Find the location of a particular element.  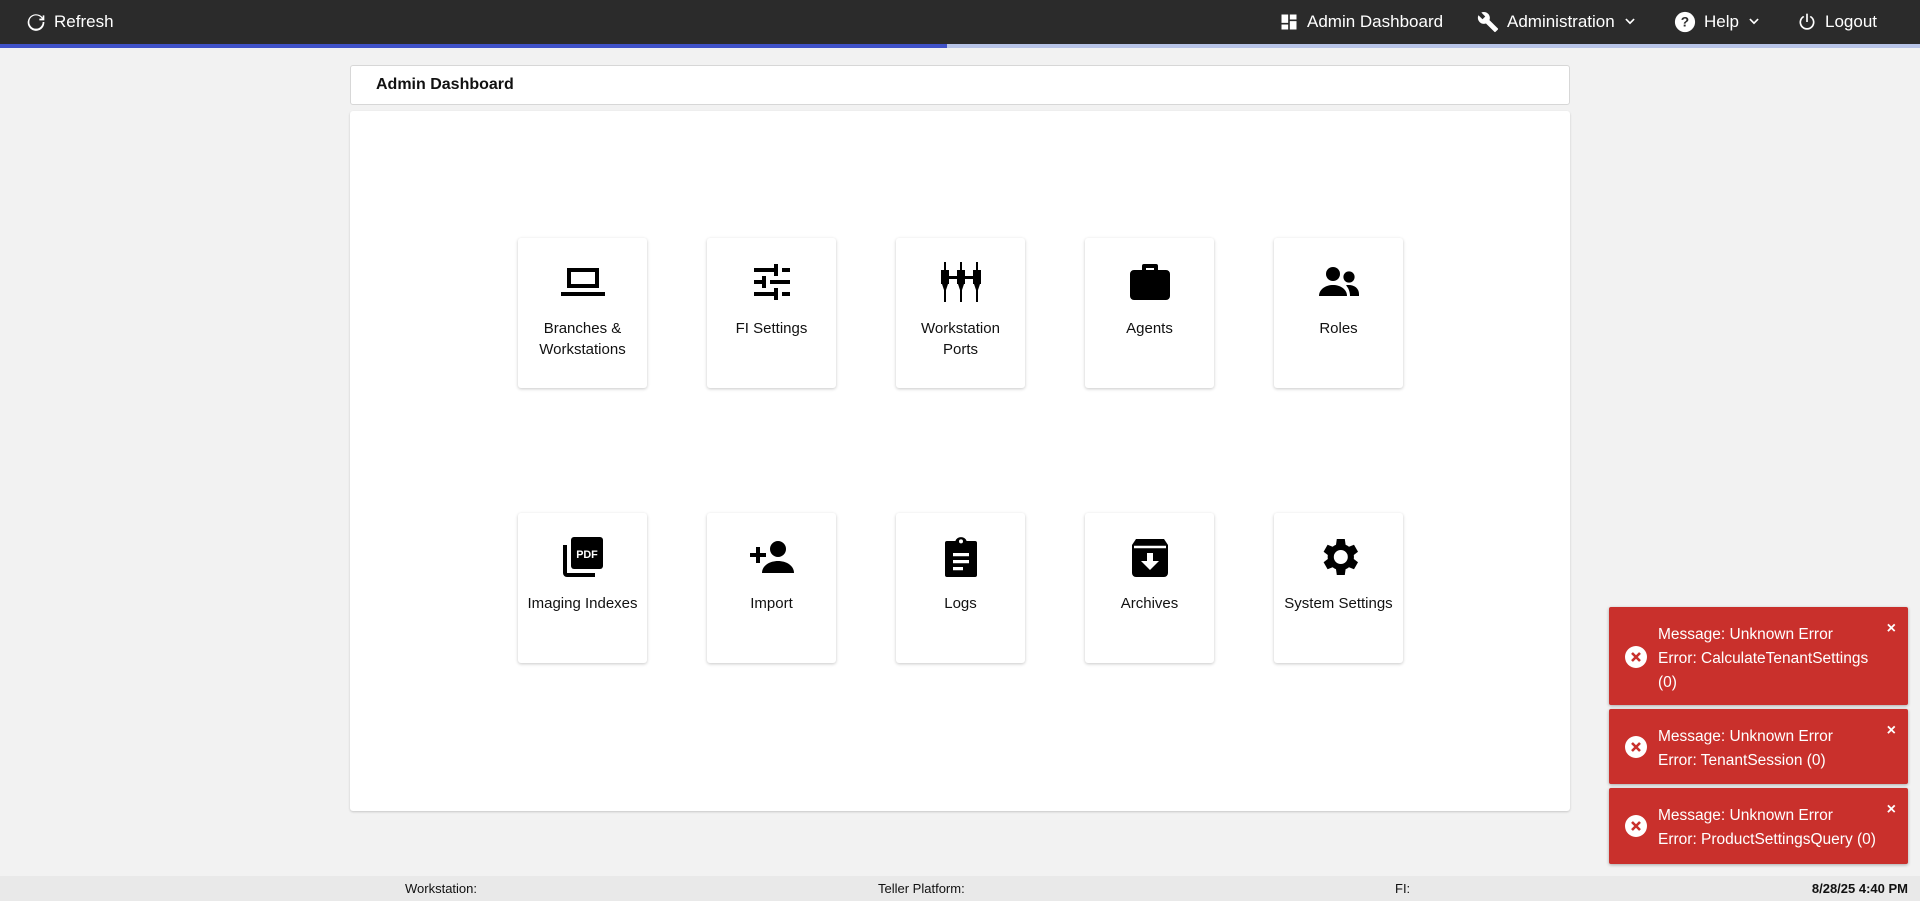

briefcase-icon is located at coordinates (1150, 282).